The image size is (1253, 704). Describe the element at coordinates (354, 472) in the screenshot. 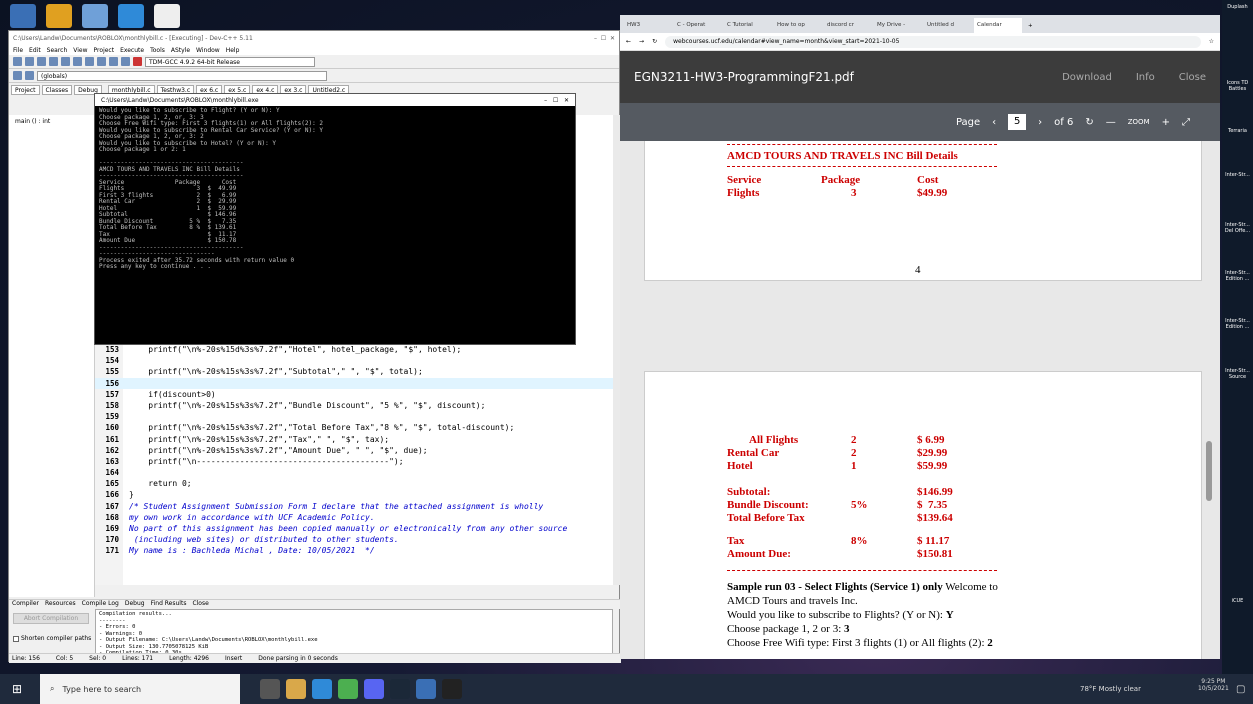

I see `code-line: 164` at that location.